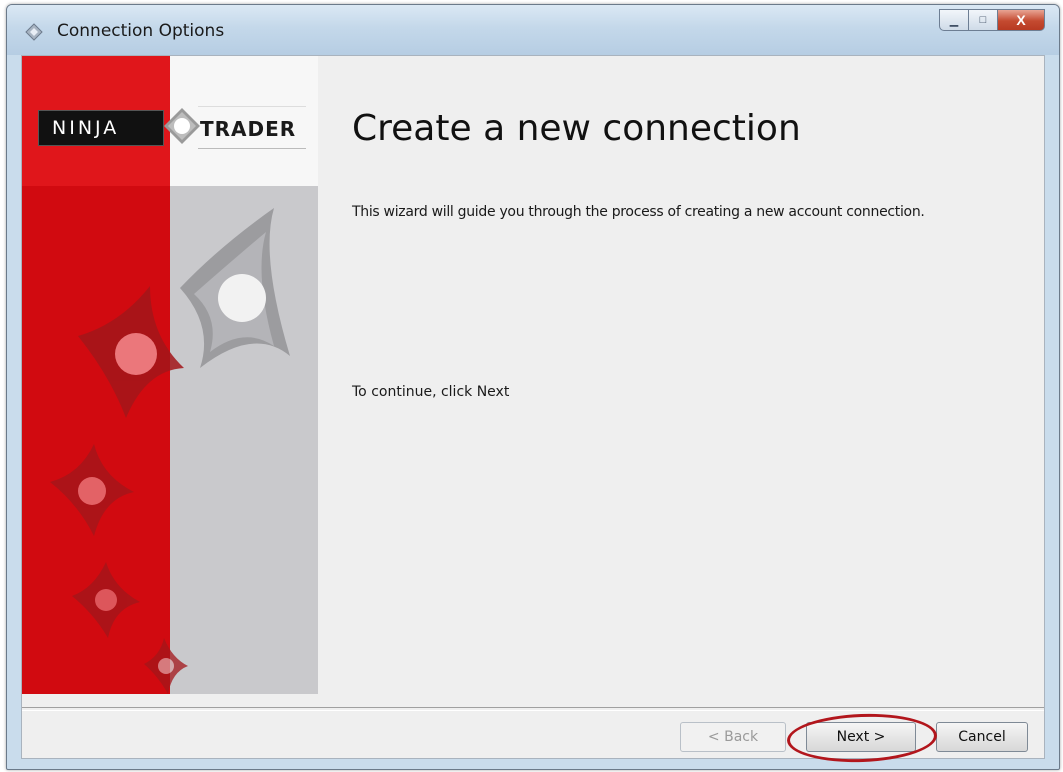 The width and height of the screenshot is (1063, 772). I want to click on ninjatrader-logo: NINJA TRADER, so click(172, 128).